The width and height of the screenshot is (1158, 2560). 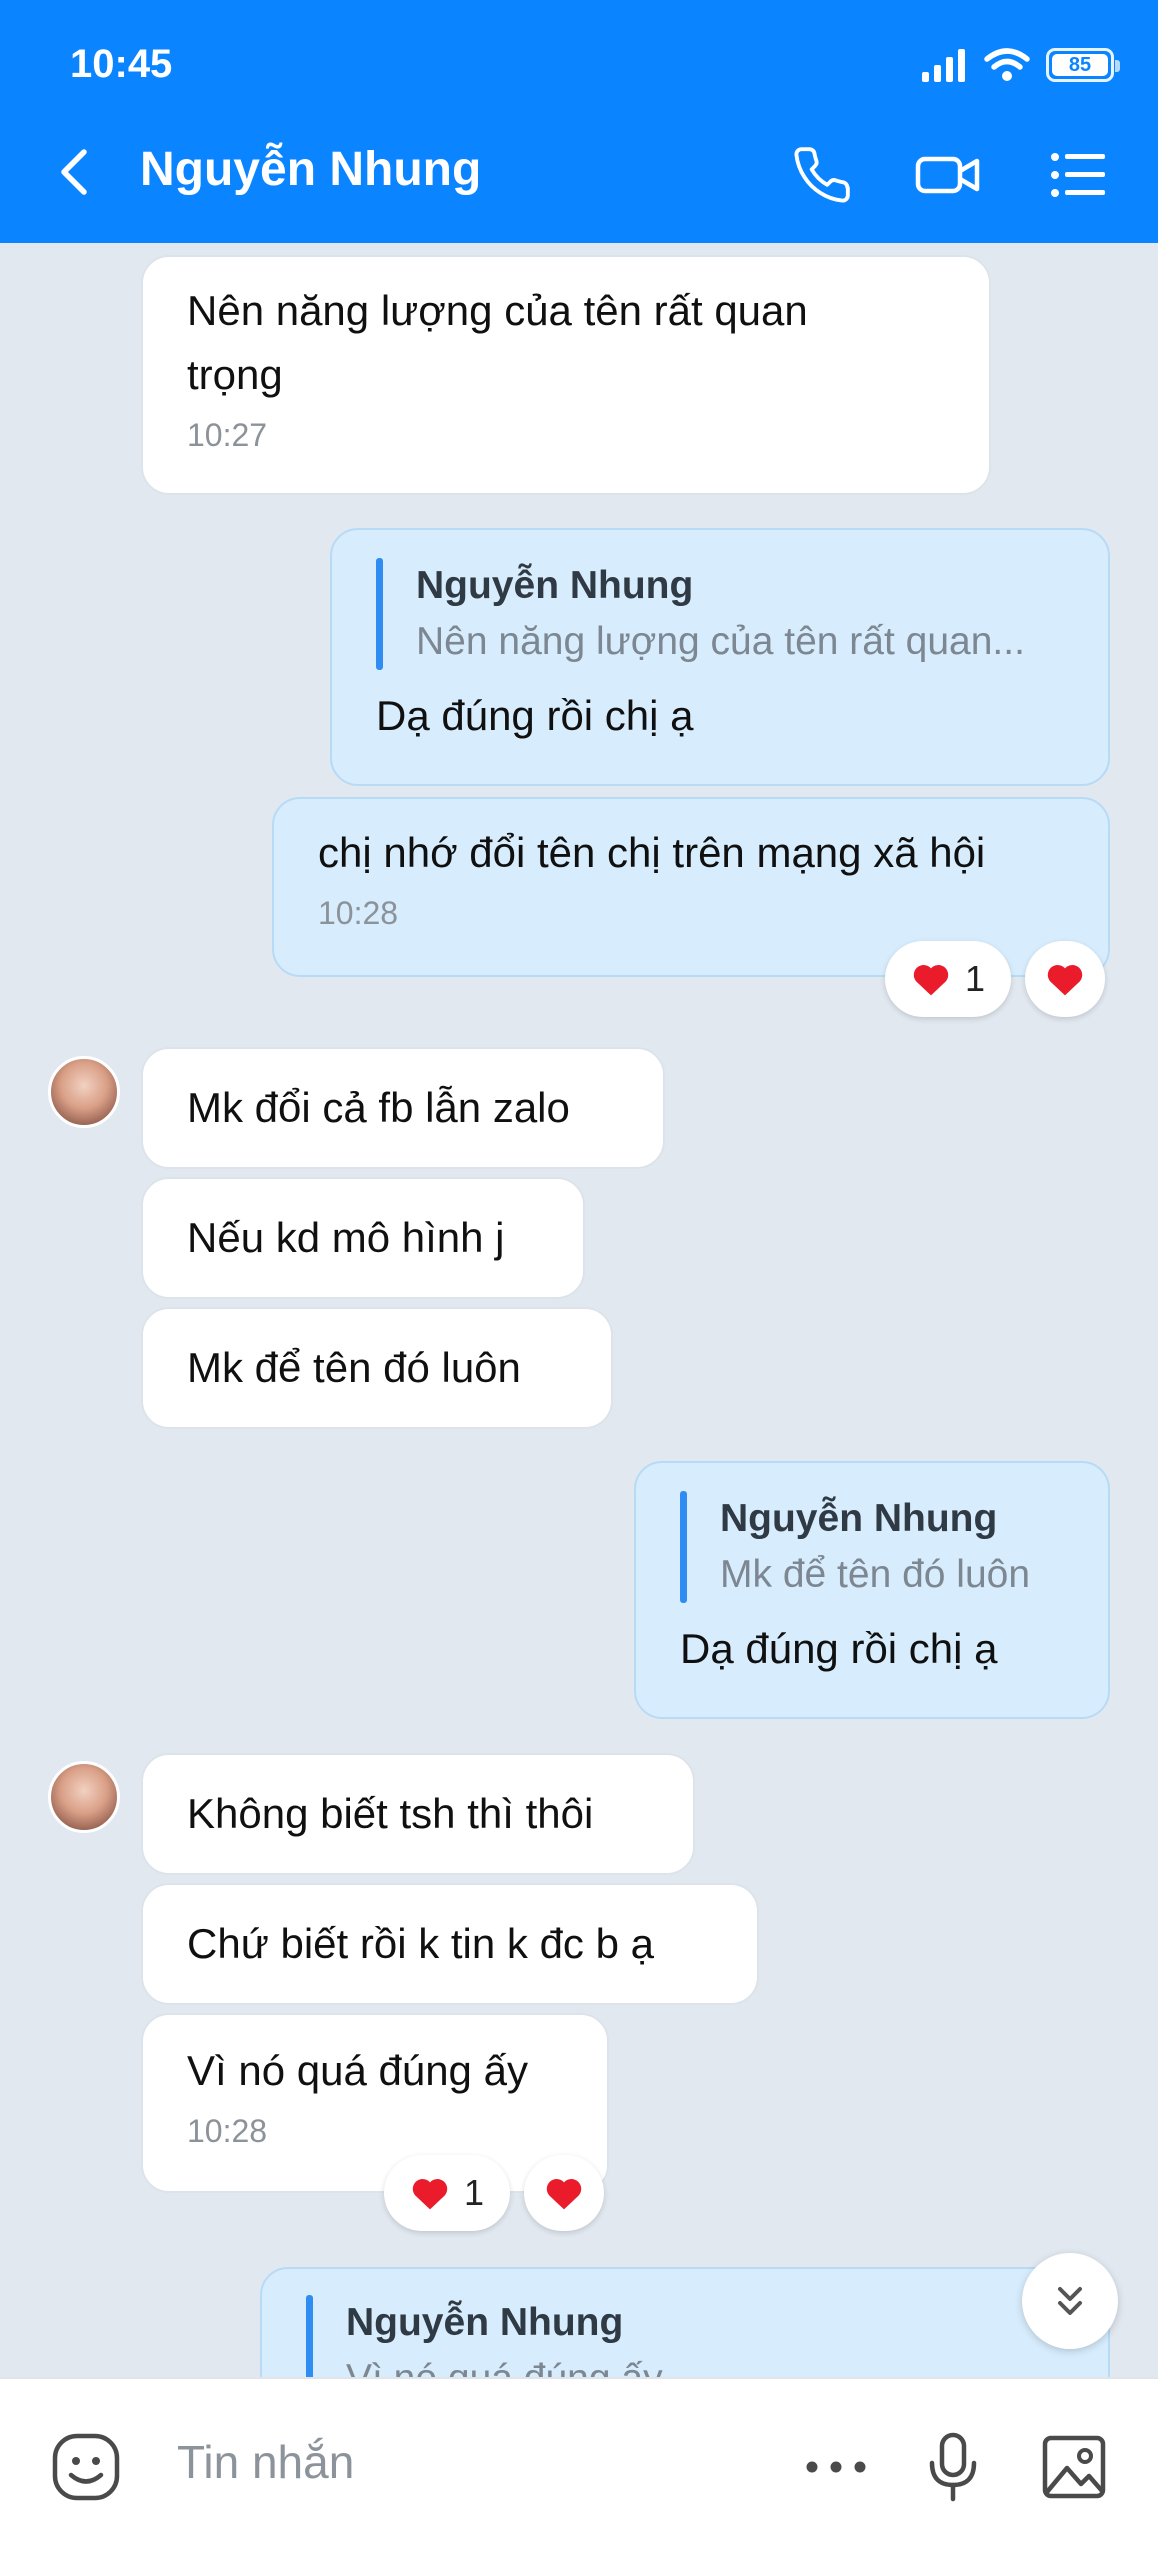 What do you see at coordinates (872, 1547) in the screenshot?
I see `quoted-message: Nguyễn Nhung Mk để tên đó luôn` at bounding box center [872, 1547].